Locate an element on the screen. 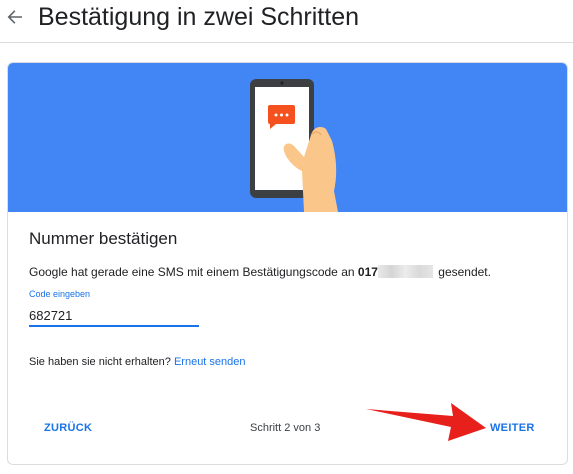 This screenshot has width=573, height=474. code-input-label: Code eingeben is located at coordinates (60, 294).